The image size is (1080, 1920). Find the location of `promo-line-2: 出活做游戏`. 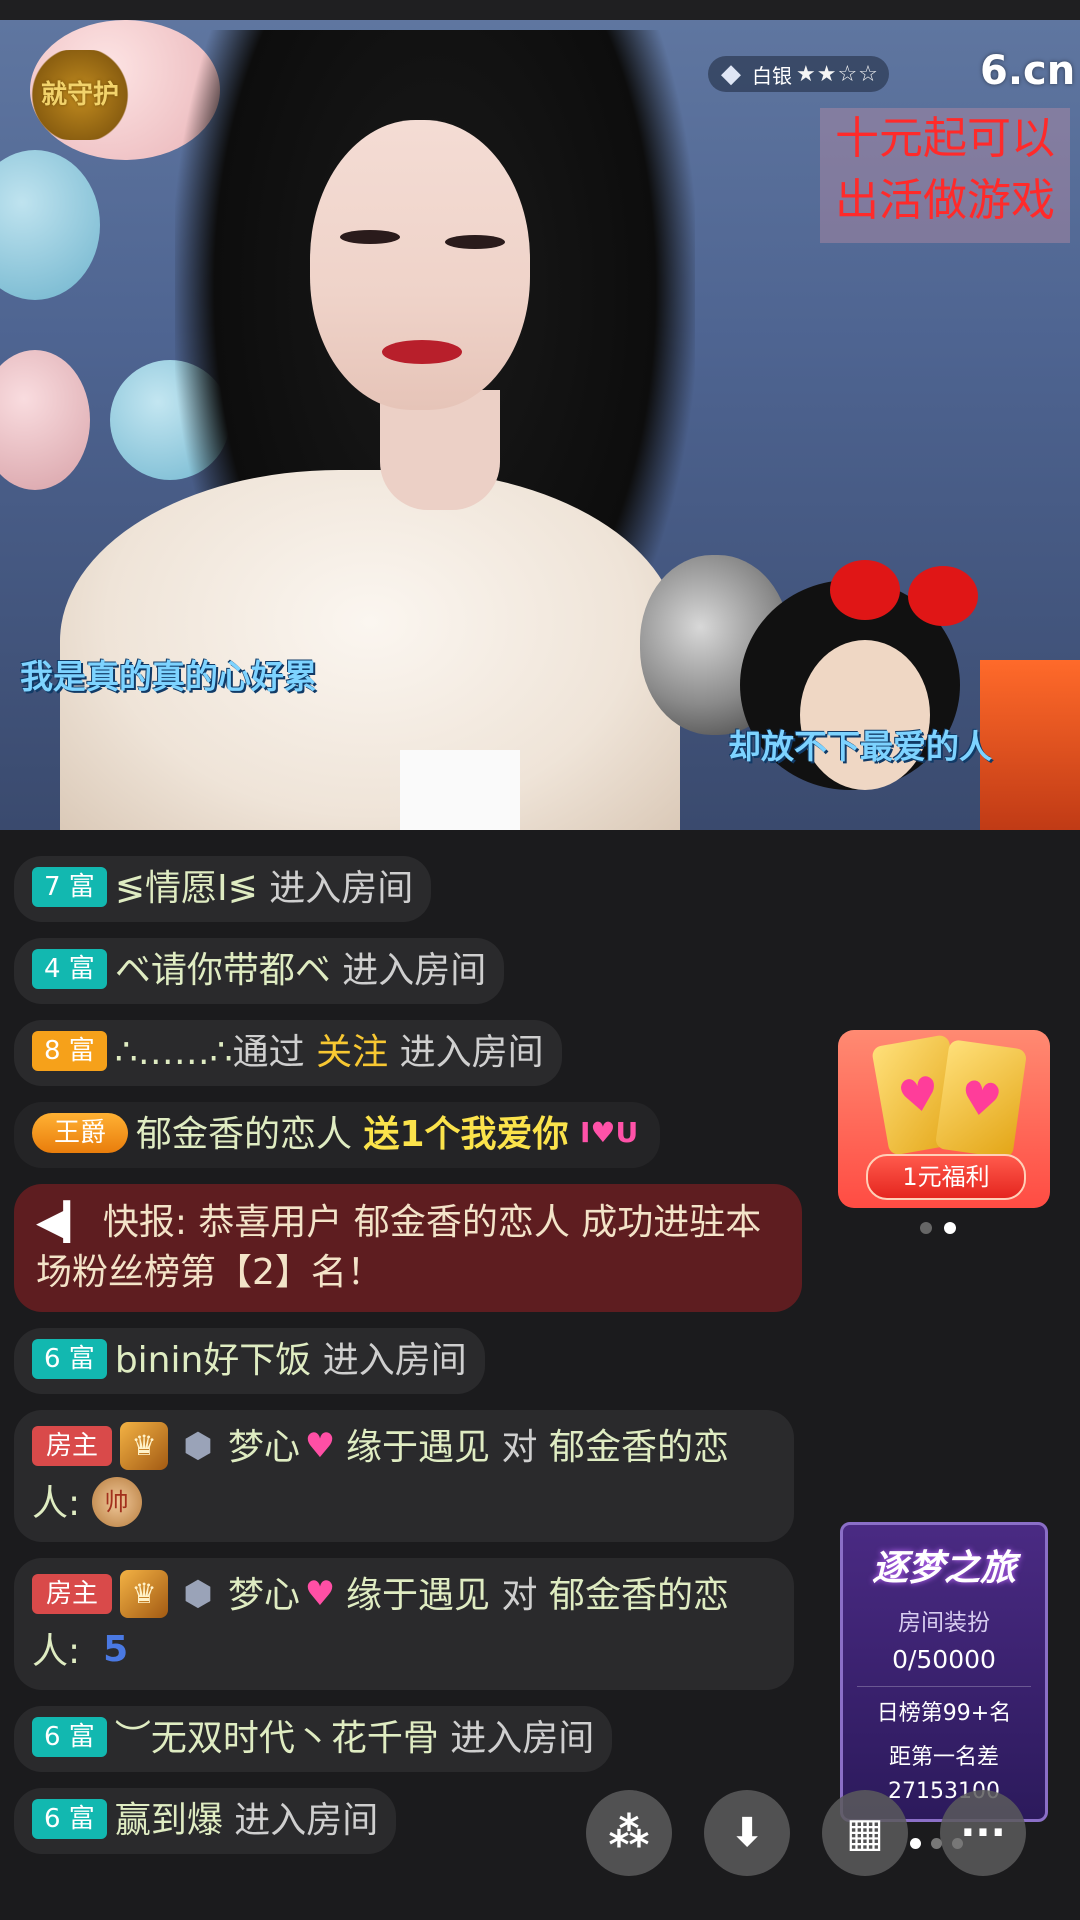

promo-line-2: 出活做游戏 is located at coordinates (945, 200).